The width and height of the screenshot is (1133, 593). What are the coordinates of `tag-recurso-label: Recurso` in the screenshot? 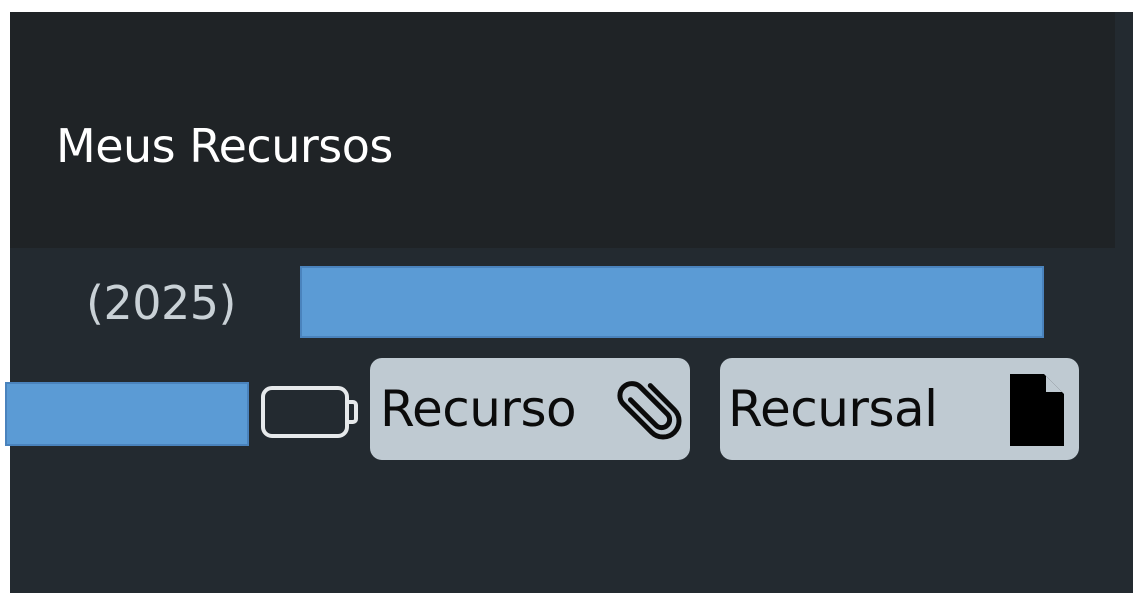 It's located at (478, 409).